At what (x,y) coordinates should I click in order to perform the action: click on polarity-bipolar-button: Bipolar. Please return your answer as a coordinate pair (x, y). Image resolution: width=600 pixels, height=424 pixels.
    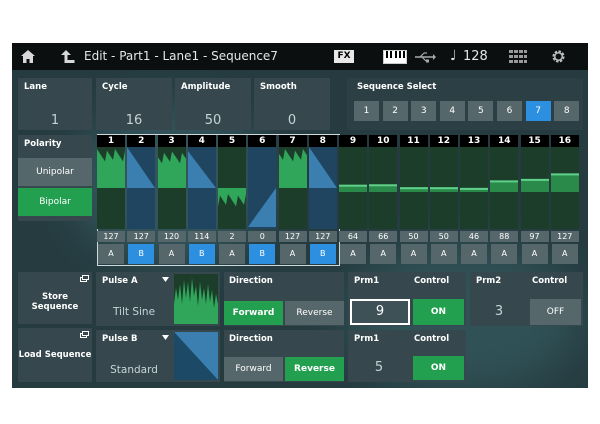
    Looking at the image, I should click on (55, 202).